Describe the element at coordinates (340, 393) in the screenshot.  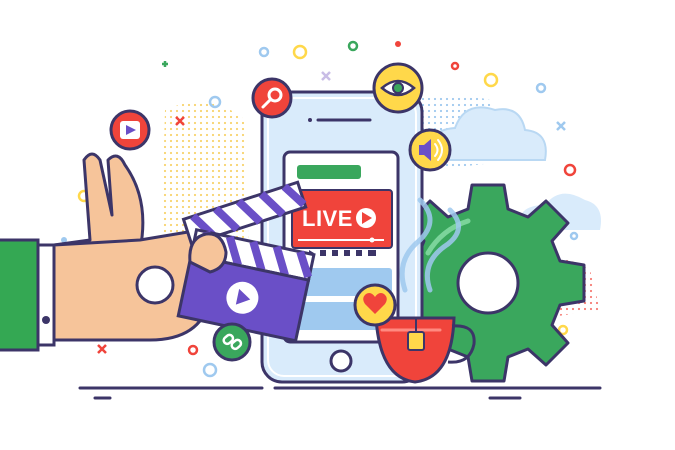
I see `ground-lines` at that location.